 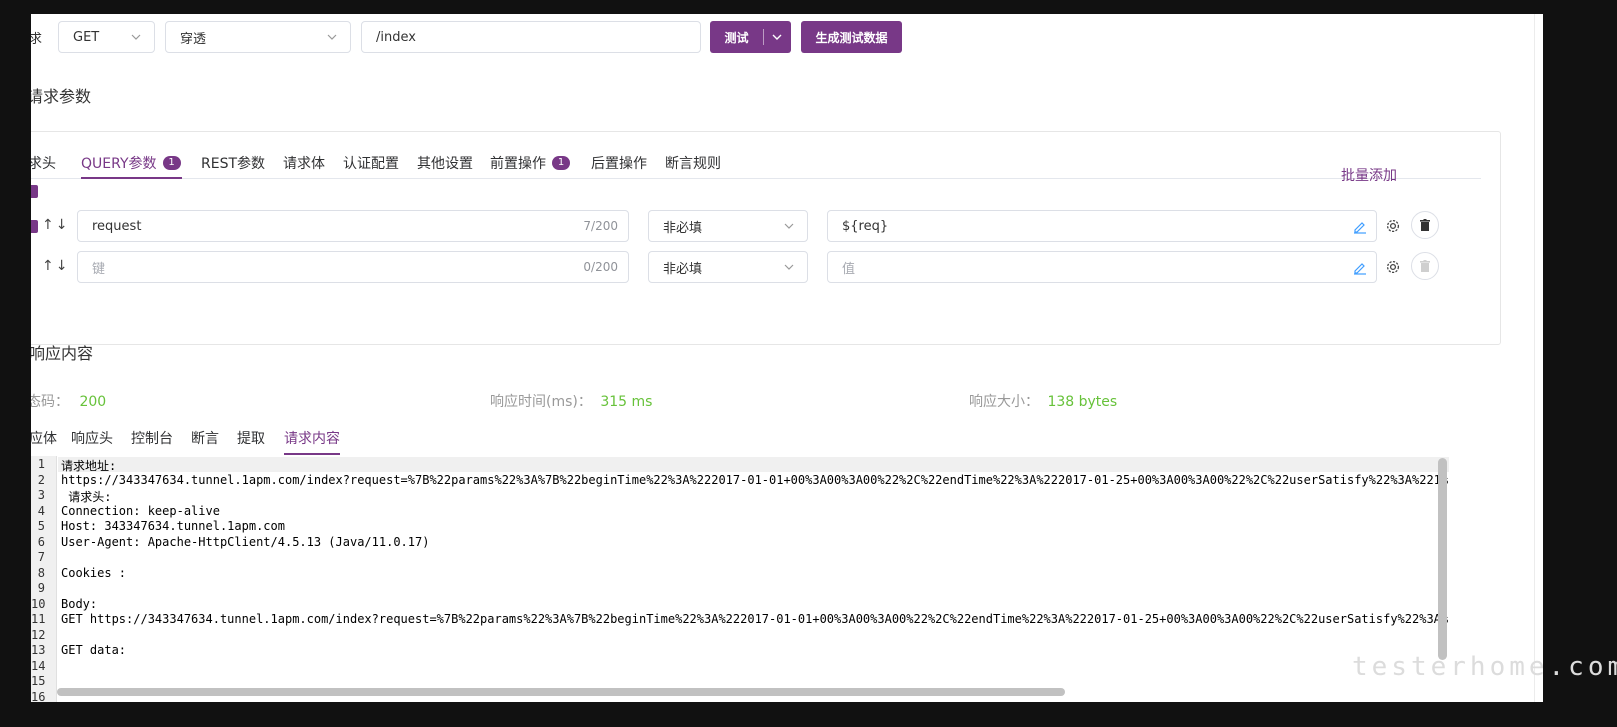 What do you see at coordinates (38, 634) in the screenshot?
I see `line-number: 12` at bounding box center [38, 634].